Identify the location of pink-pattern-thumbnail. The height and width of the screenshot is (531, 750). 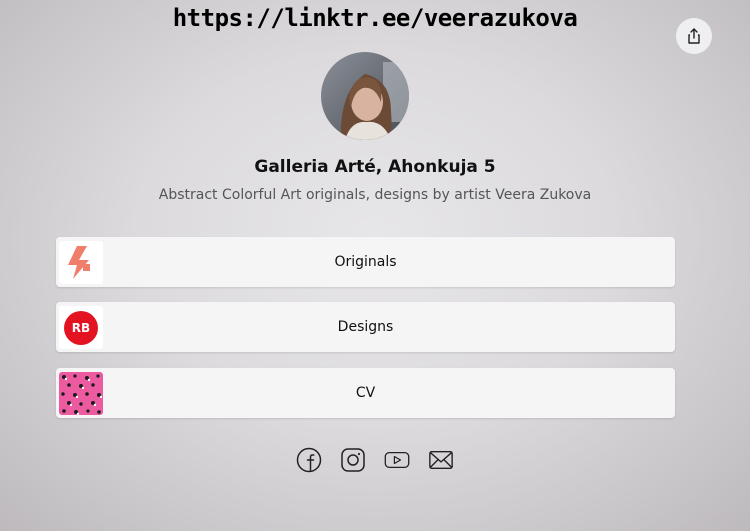
(81, 393).